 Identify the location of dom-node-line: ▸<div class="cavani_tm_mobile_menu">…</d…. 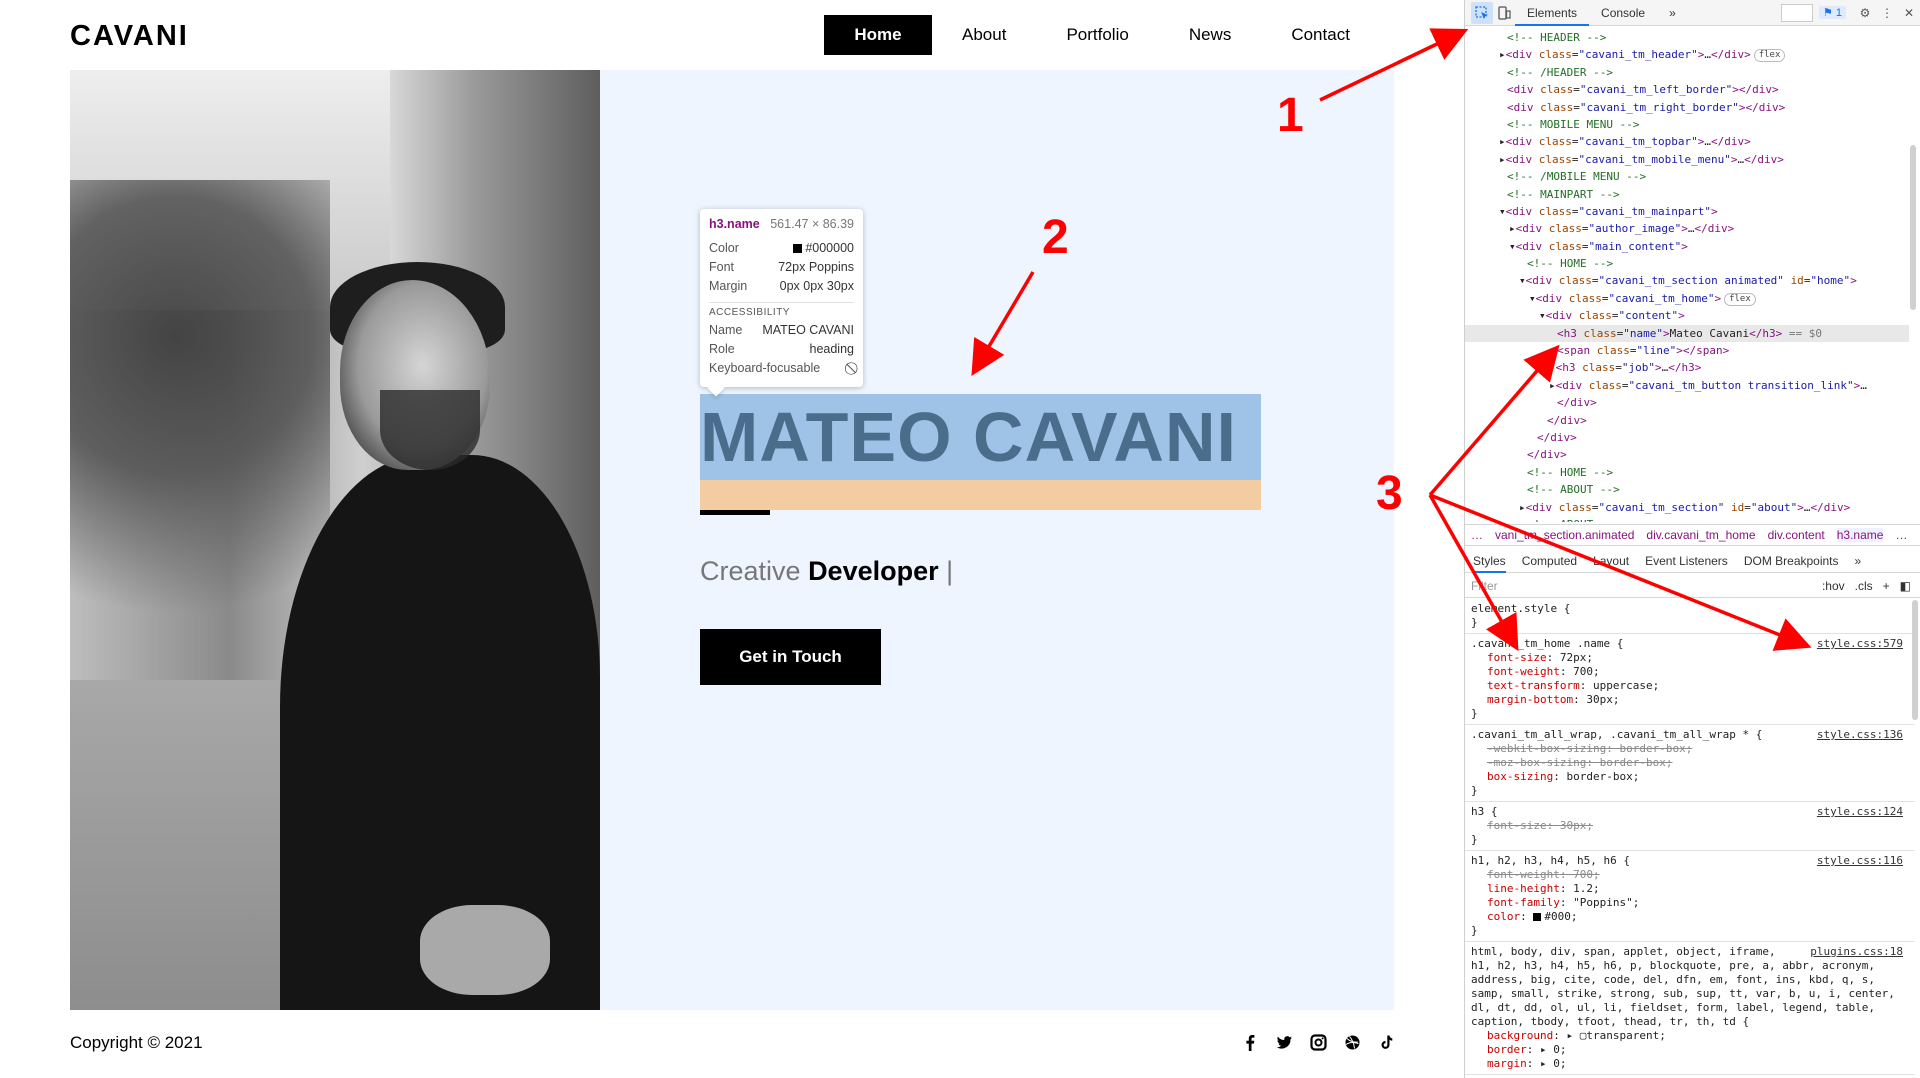
(1687, 159).